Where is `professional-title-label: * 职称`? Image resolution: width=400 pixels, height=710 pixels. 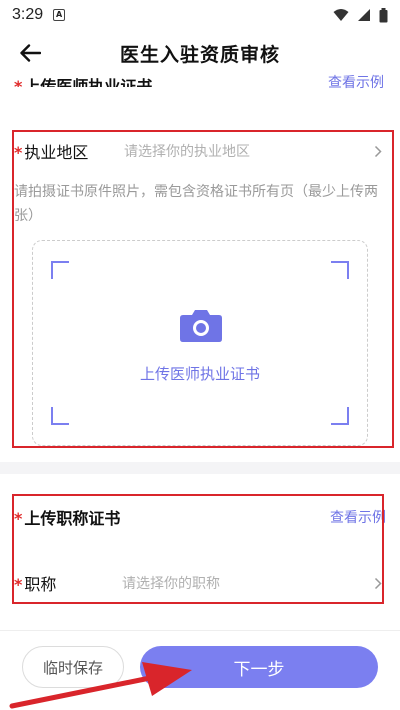
professional-title-label: * 职称 is located at coordinates (63, 583).